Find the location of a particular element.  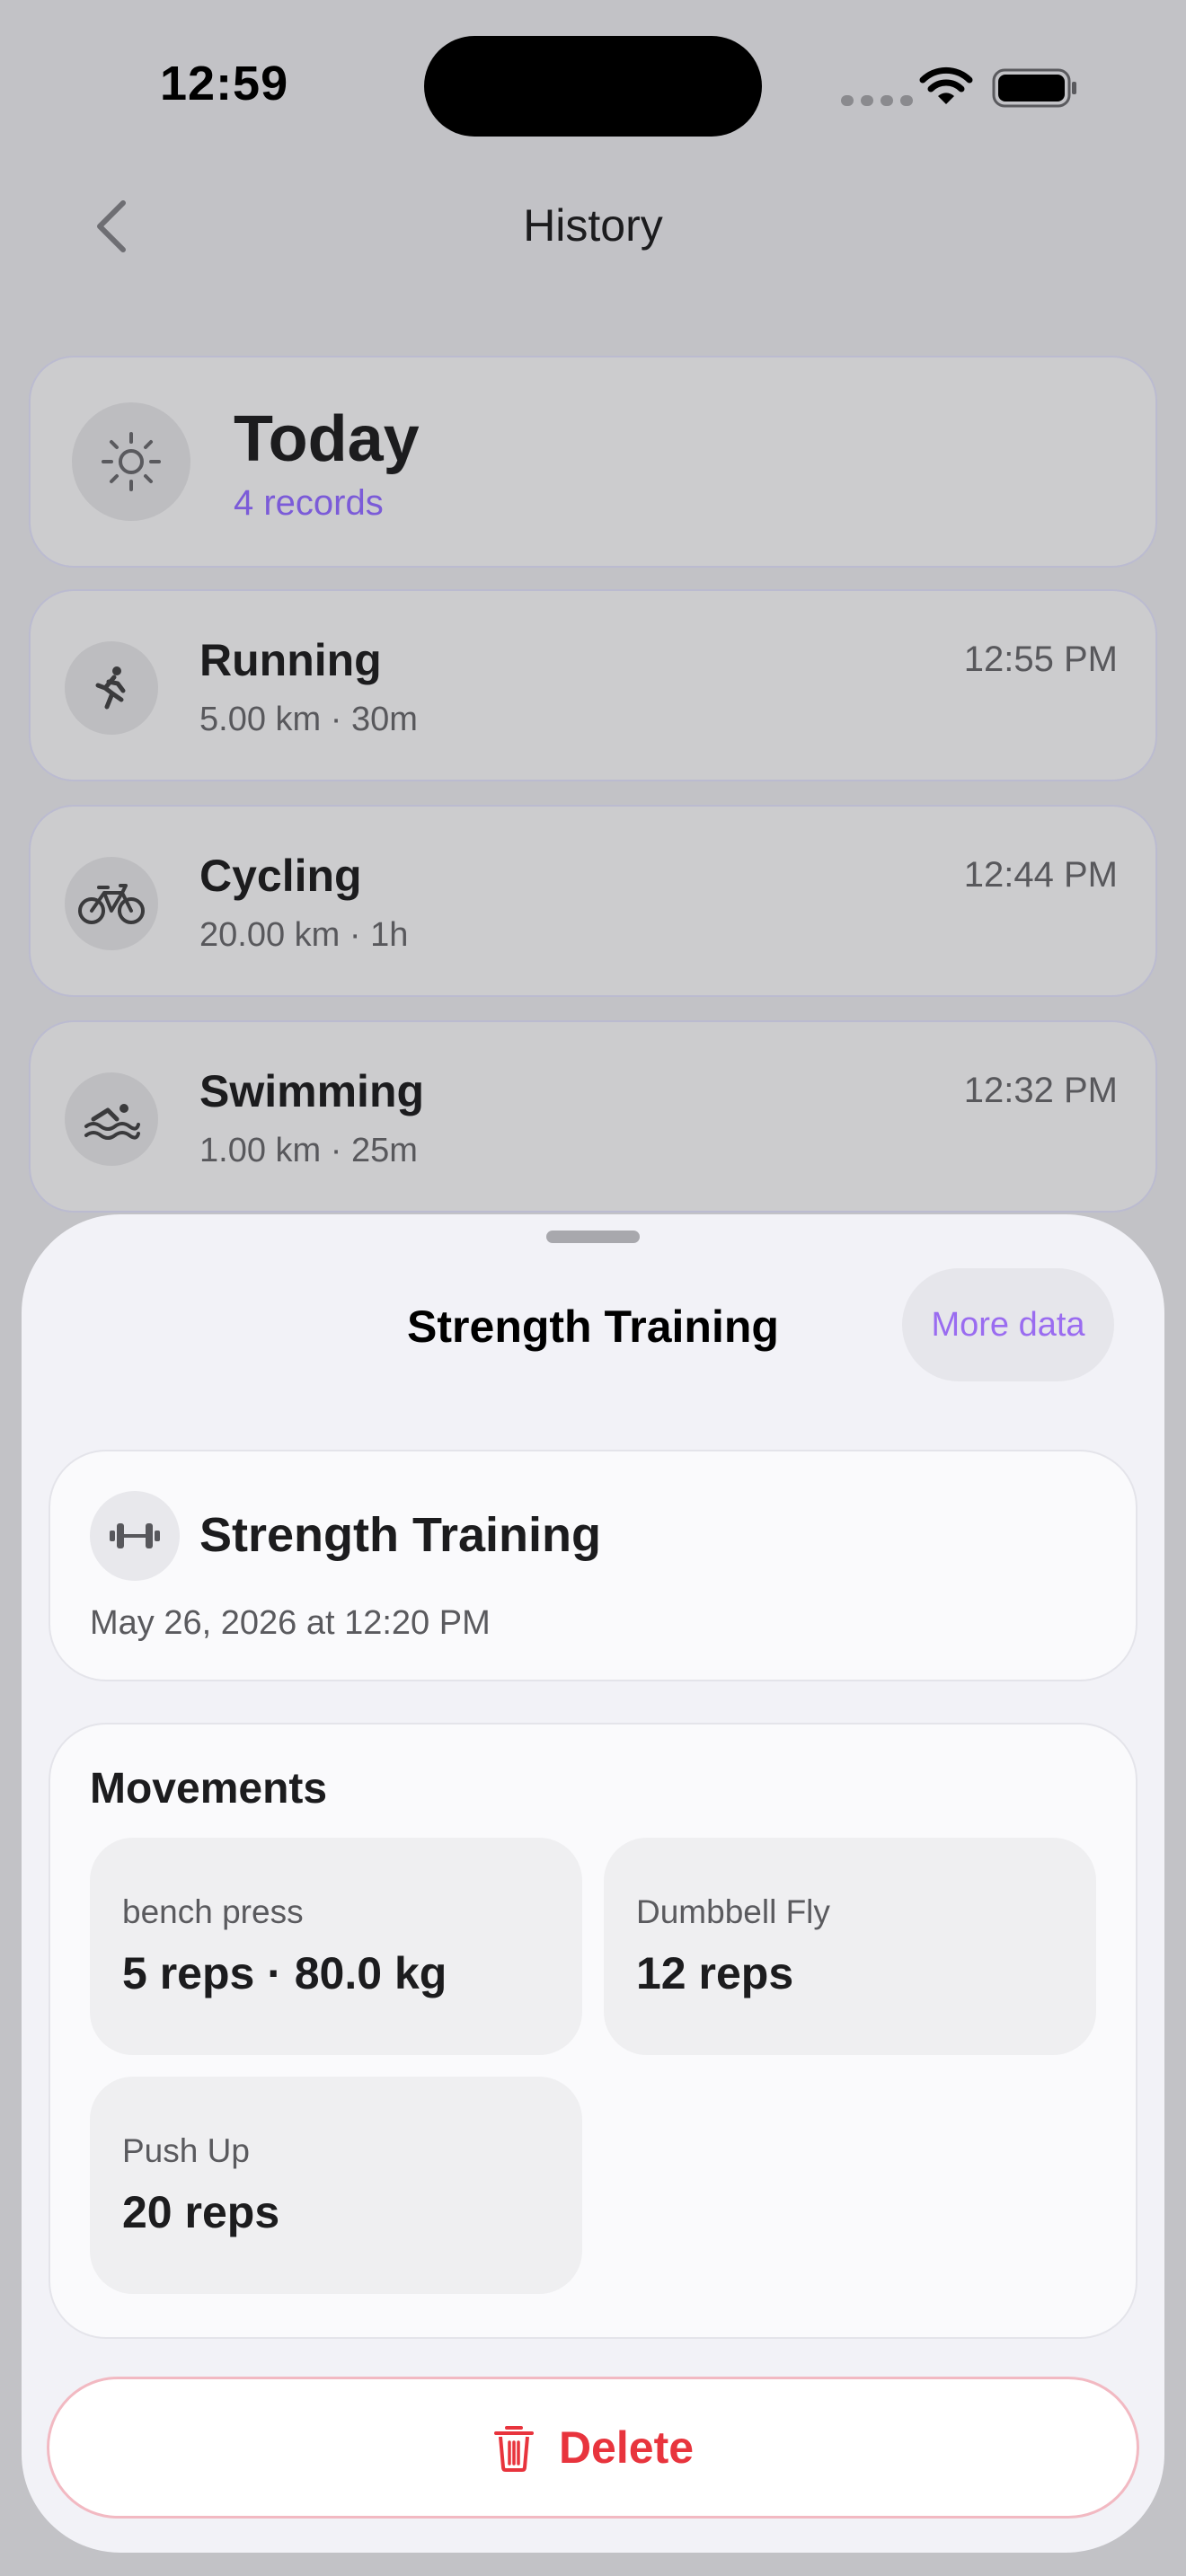

running-icon is located at coordinates (111, 688).